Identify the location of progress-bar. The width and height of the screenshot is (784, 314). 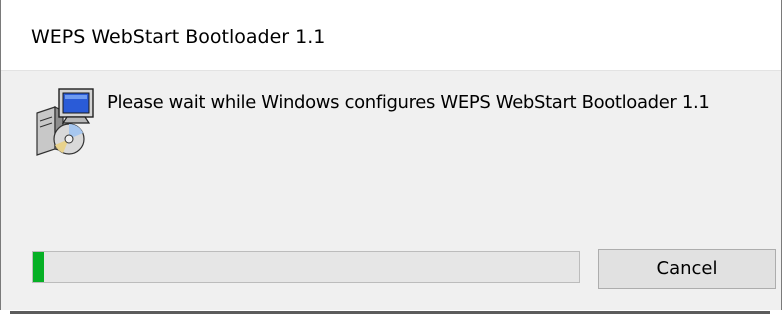
(306, 267).